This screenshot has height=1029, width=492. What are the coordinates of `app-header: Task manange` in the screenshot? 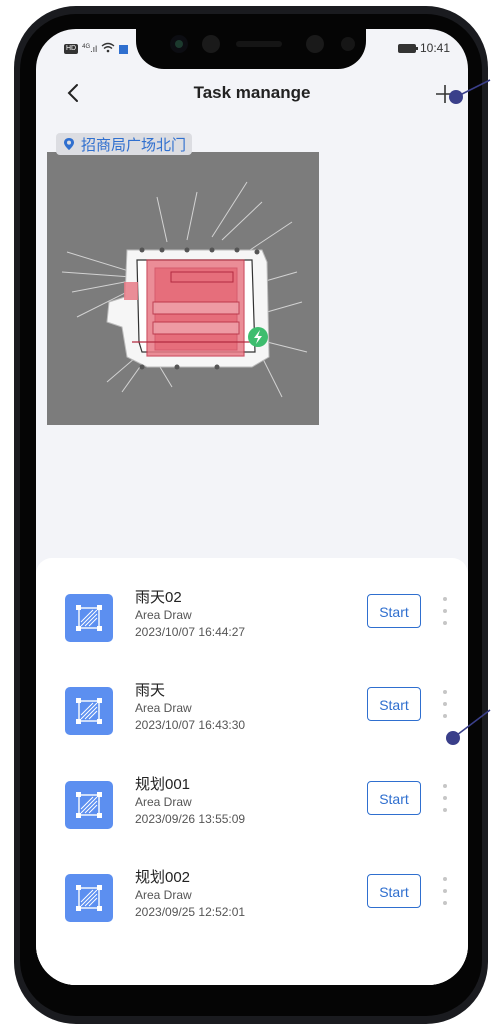 It's located at (252, 94).